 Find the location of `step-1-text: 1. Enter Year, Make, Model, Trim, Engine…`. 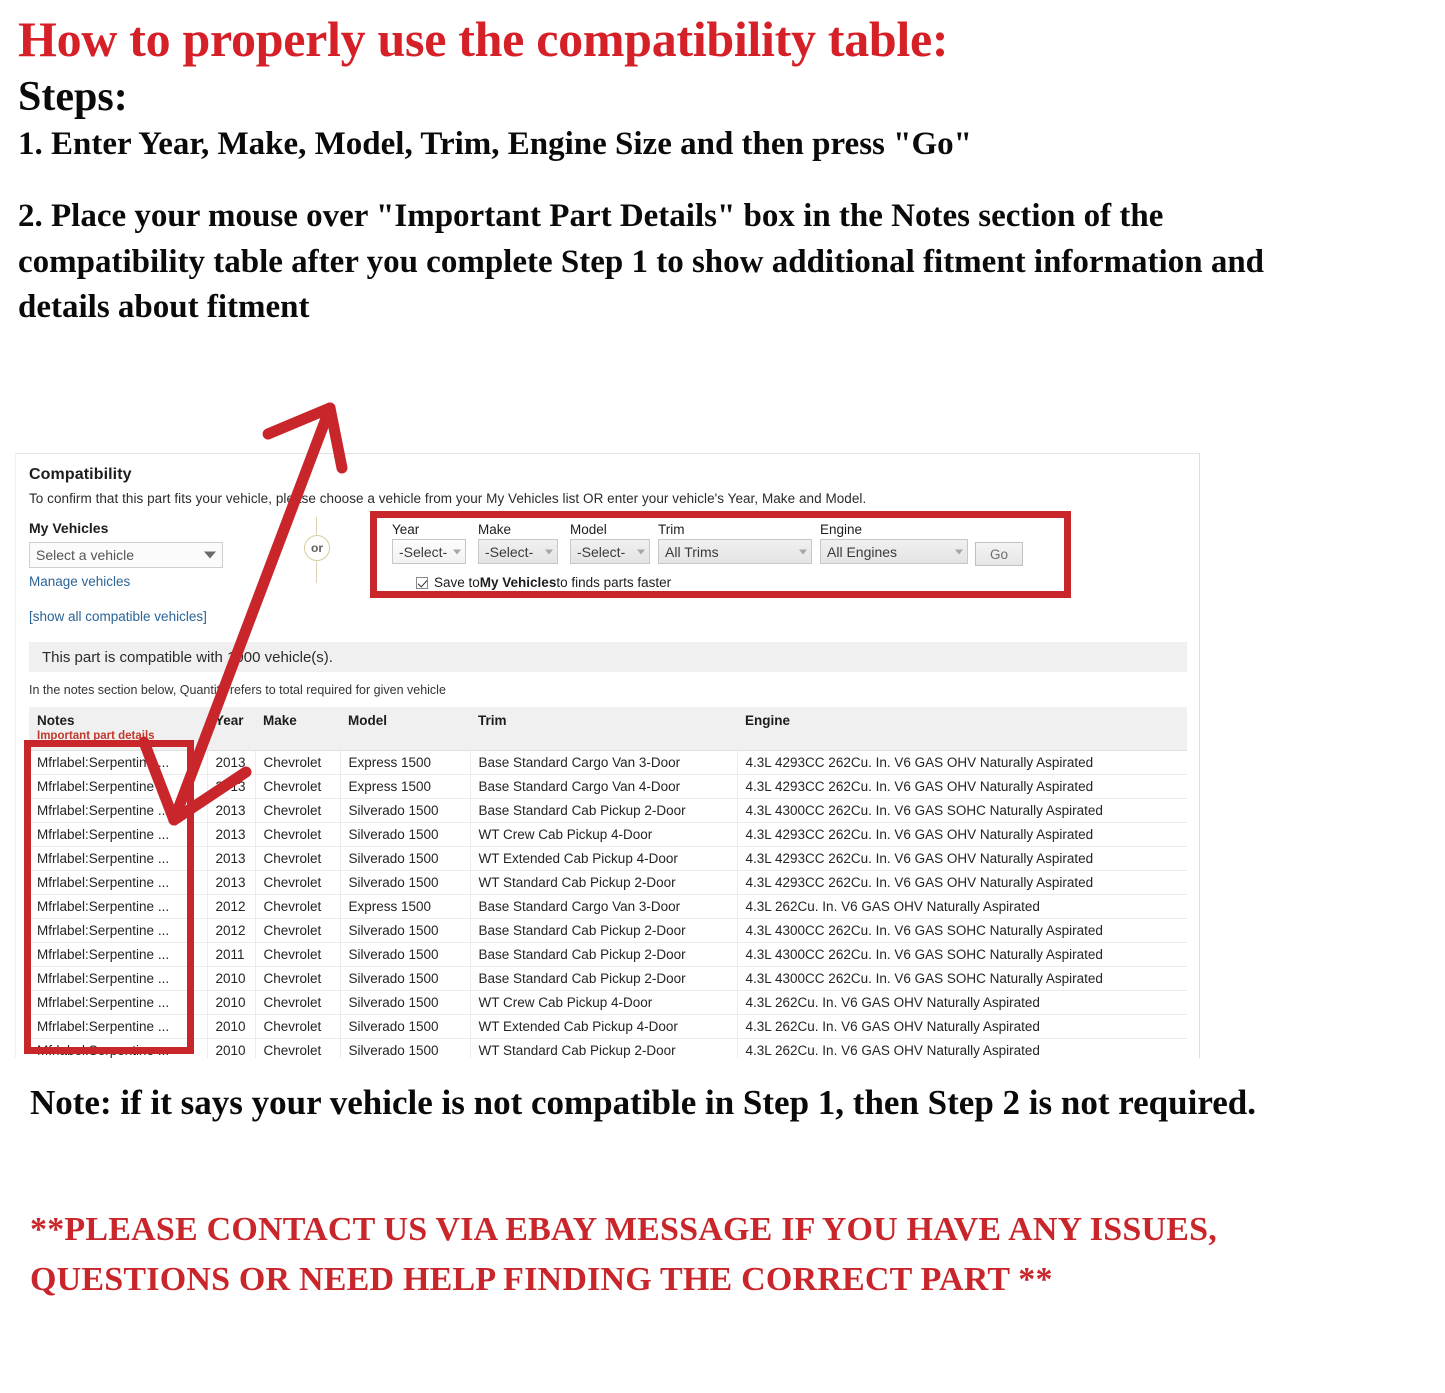

step-1-text: 1. Enter Year, Make, Model, Trim, Engine… is located at coordinates (495, 144).